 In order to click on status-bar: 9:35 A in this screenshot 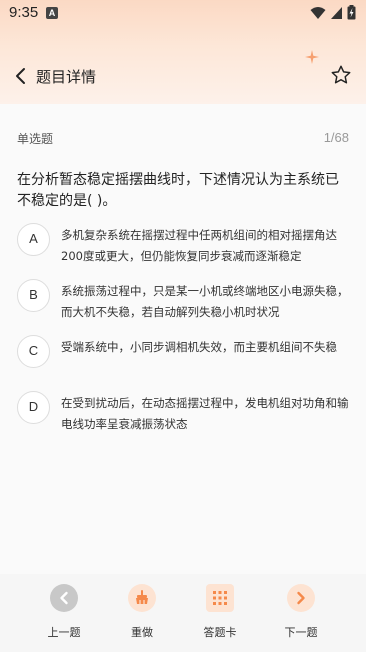, I will do `click(183, 13)`.